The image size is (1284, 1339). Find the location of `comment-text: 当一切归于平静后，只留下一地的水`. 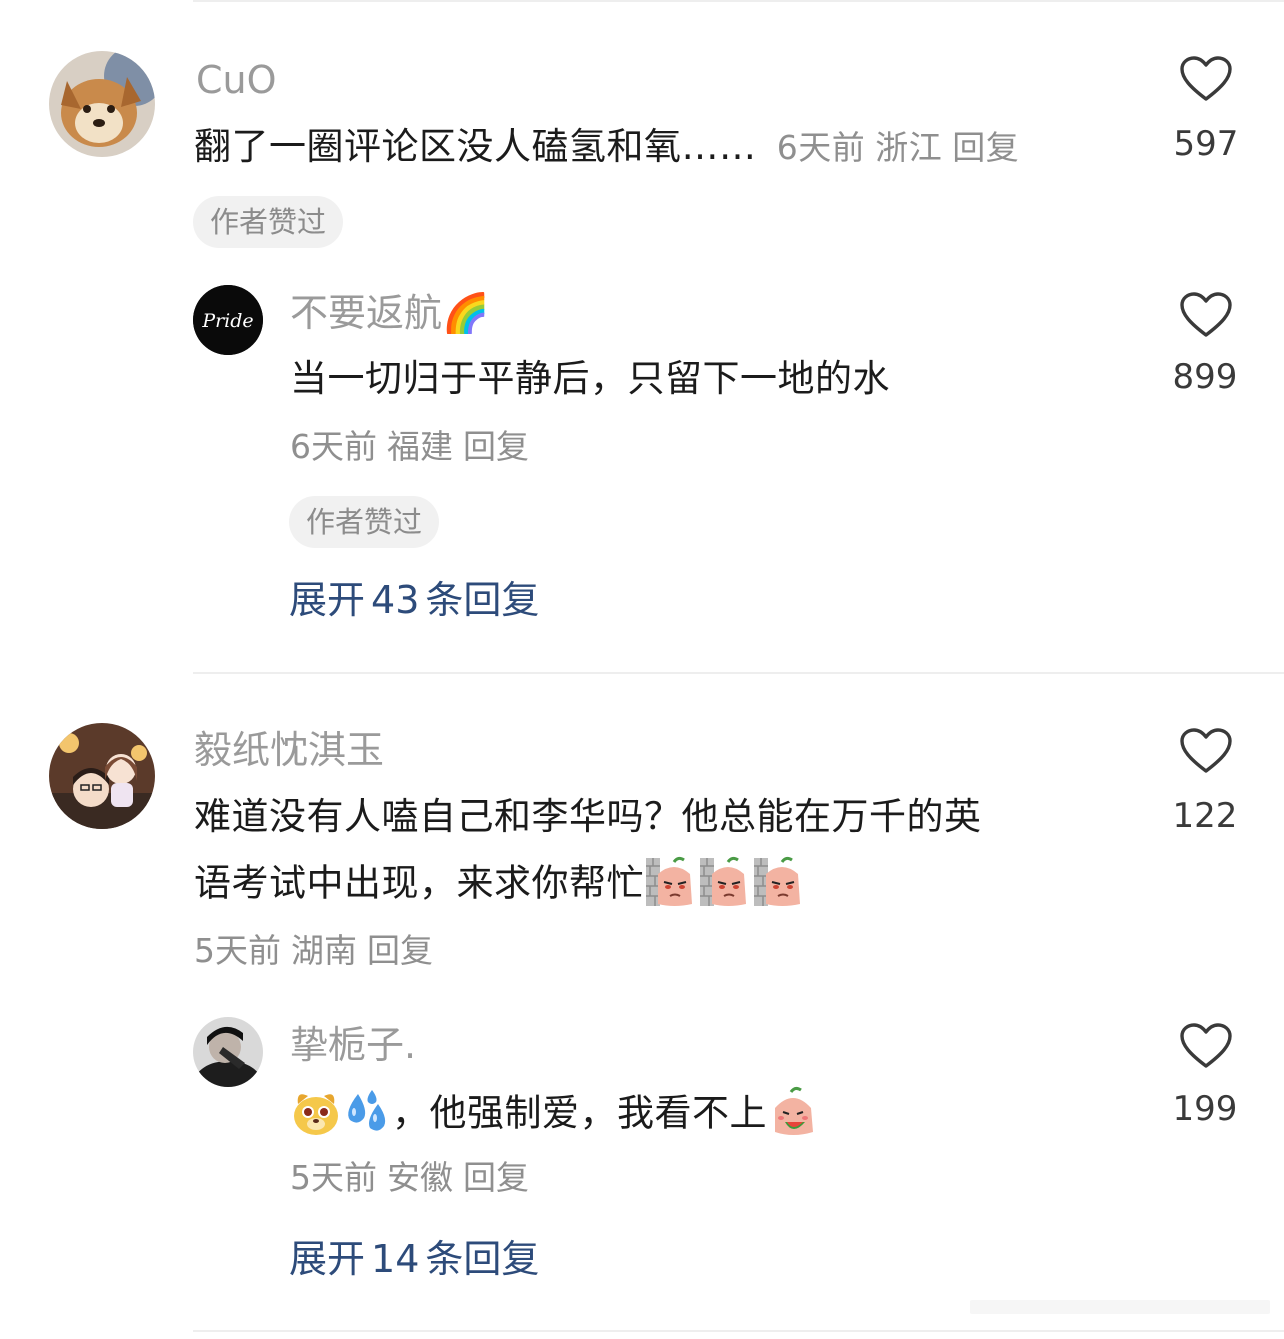

comment-text: 当一切归于平静后，只留下一地的水 is located at coordinates (590, 378).